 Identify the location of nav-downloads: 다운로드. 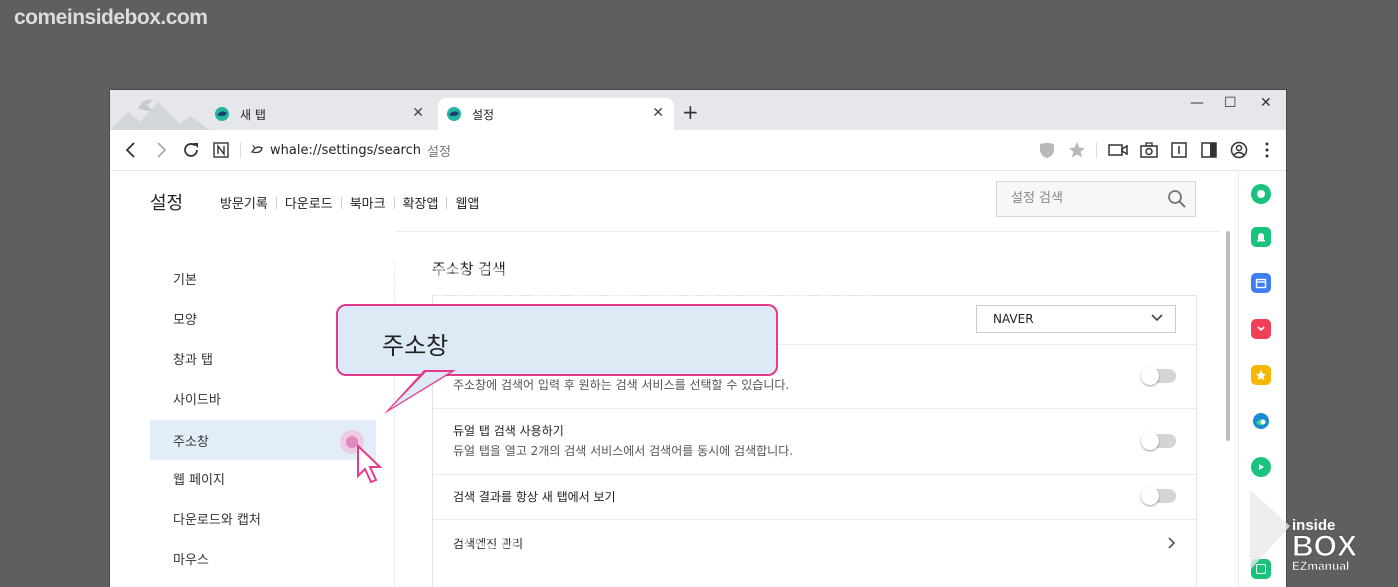
(309, 202).